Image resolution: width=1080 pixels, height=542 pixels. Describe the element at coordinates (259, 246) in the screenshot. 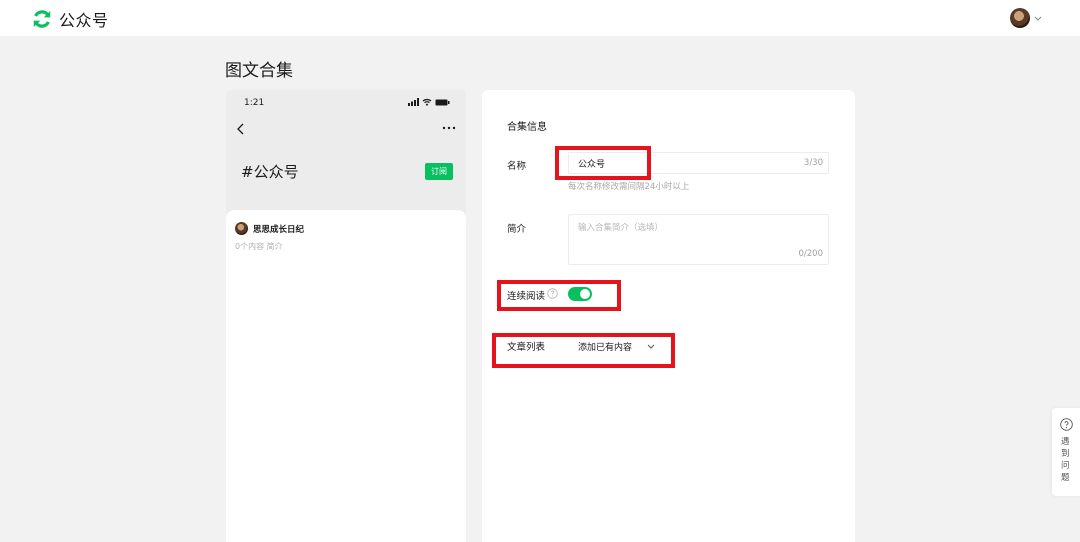

I see `collection-meta: 0个内容 简介` at that location.